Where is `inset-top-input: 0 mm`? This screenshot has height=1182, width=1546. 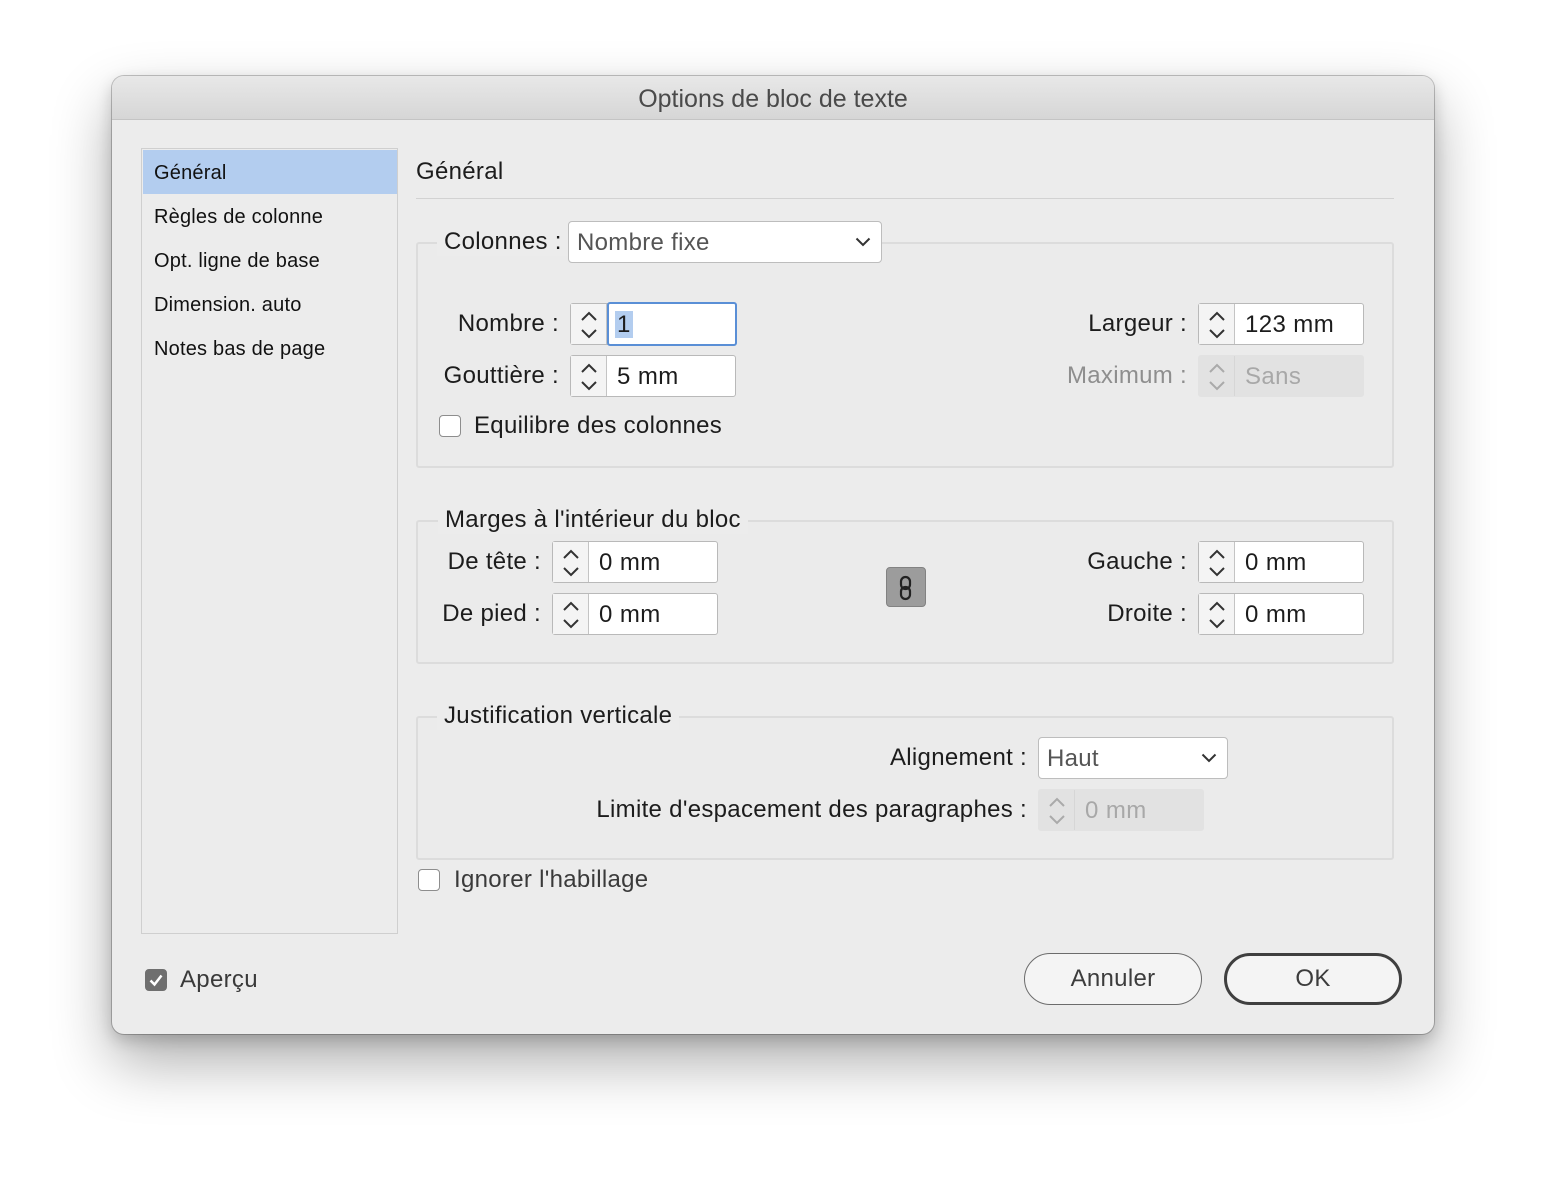 inset-top-input: 0 mm is located at coordinates (630, 562).